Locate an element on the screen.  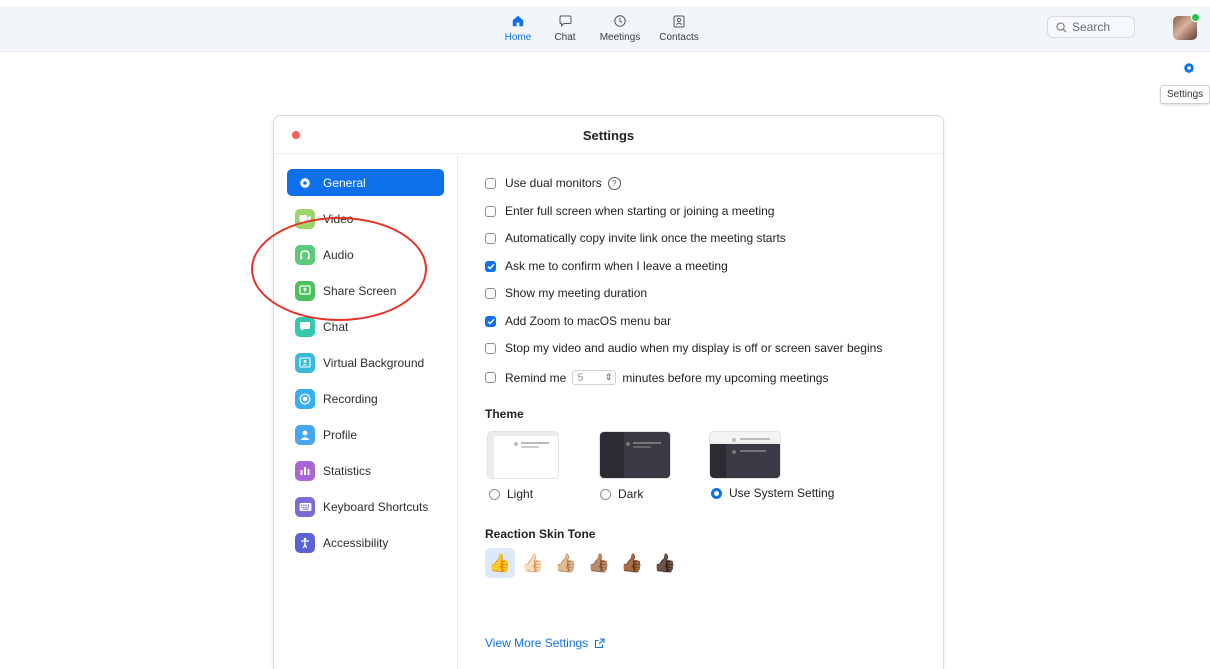
option-dual-monitors: Use dual monitors ? is located at coordinates (553, 183).